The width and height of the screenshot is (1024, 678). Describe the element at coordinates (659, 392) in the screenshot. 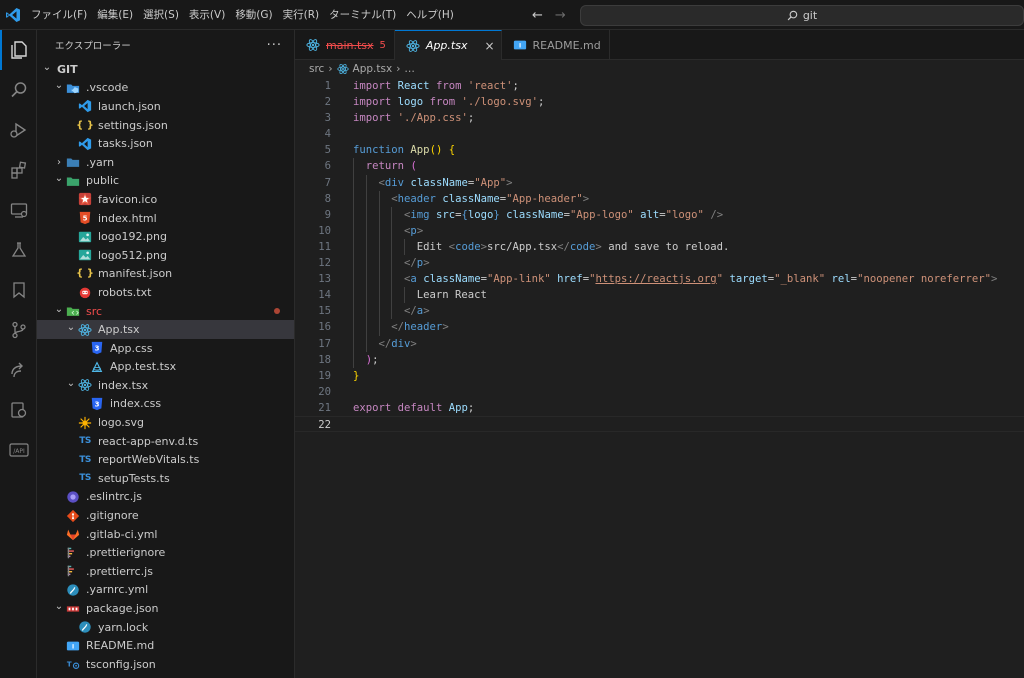

I see `code-line: 20` at that location.